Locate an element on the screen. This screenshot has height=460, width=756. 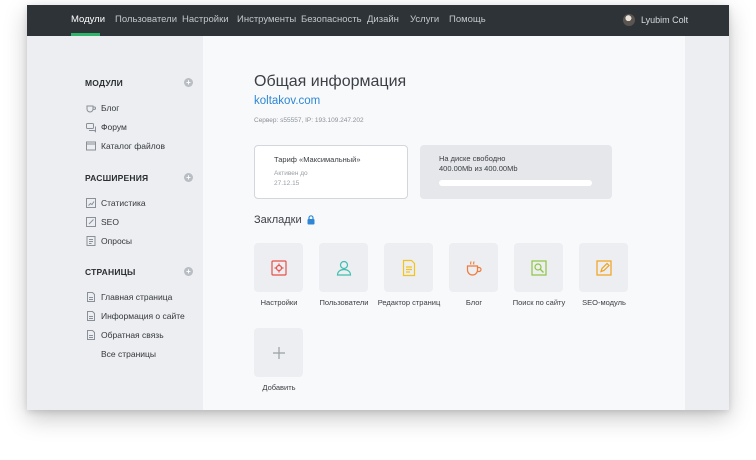
settings-icon is located at coordinates (278, 267).